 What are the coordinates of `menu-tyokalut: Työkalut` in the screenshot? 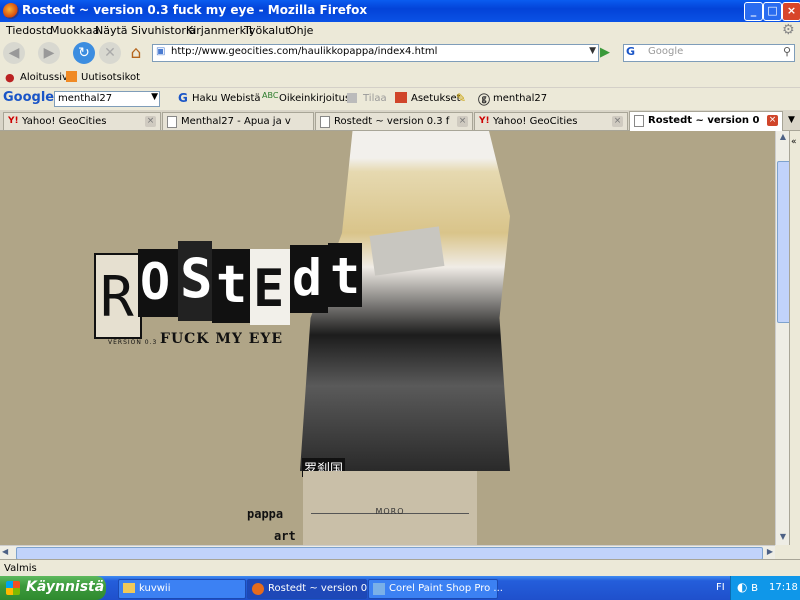 It's located at (267, 30).